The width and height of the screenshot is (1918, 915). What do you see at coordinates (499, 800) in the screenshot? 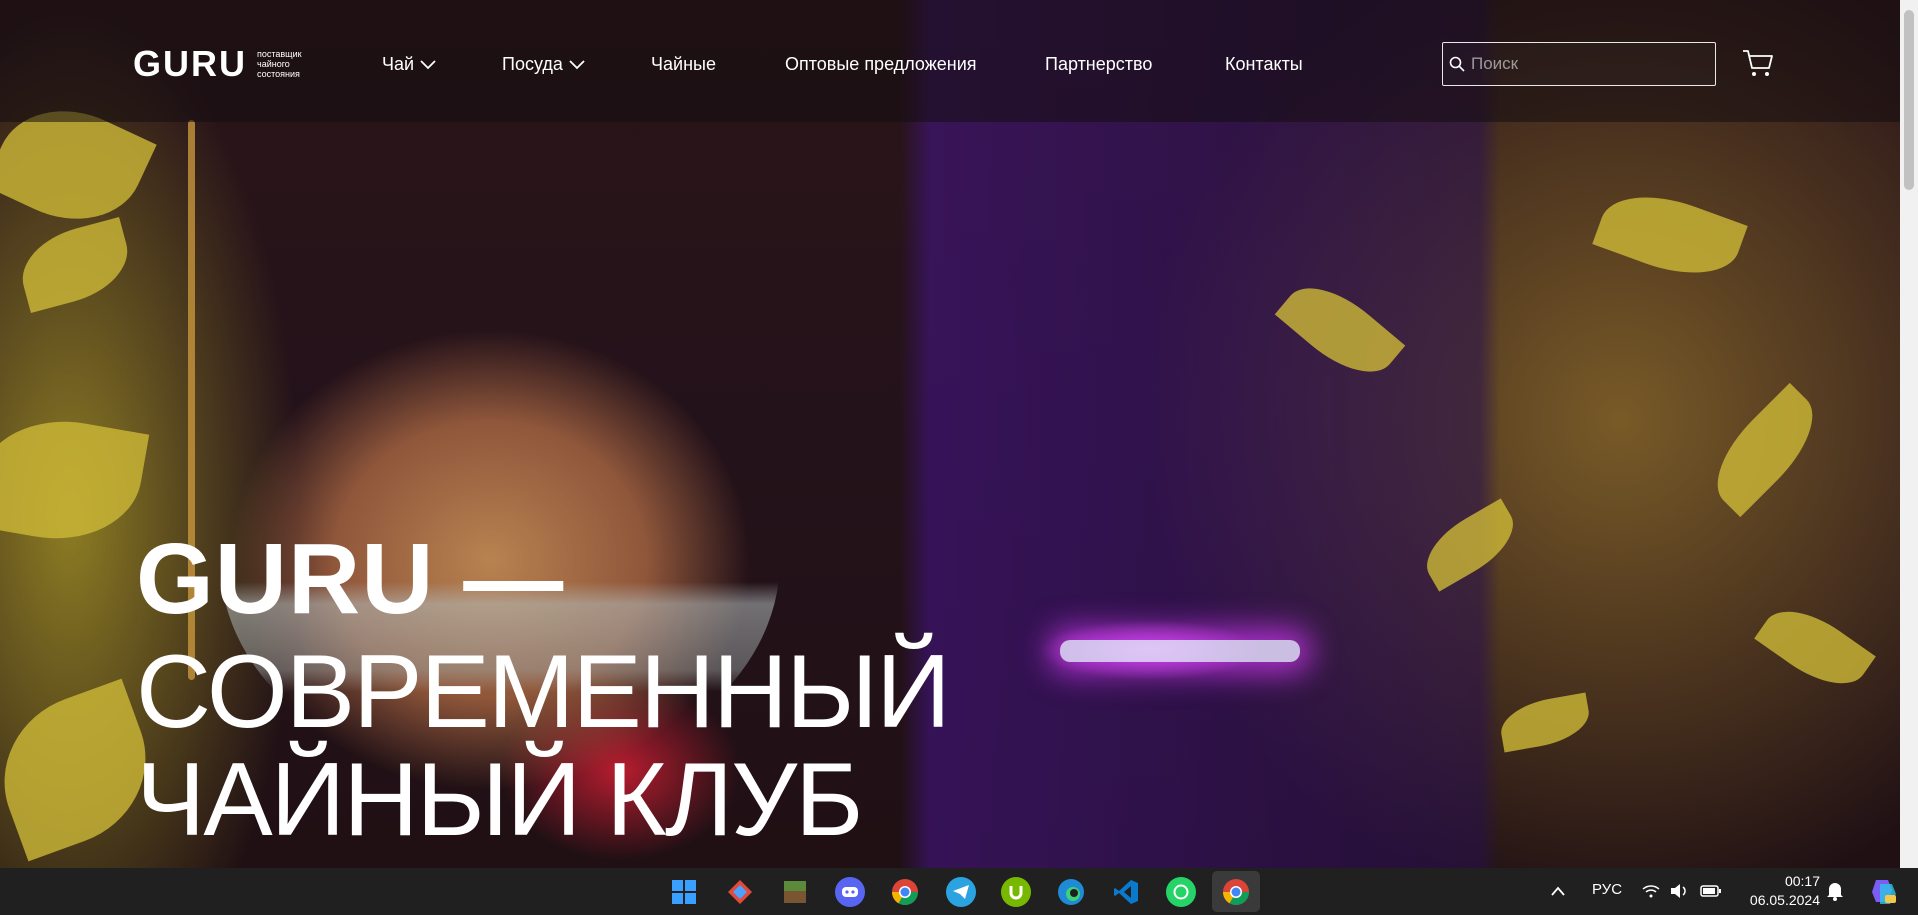
I see `hero-title-line3: ЧАЙНЫЙ КЛУБ` at bounding box center [499, 800].